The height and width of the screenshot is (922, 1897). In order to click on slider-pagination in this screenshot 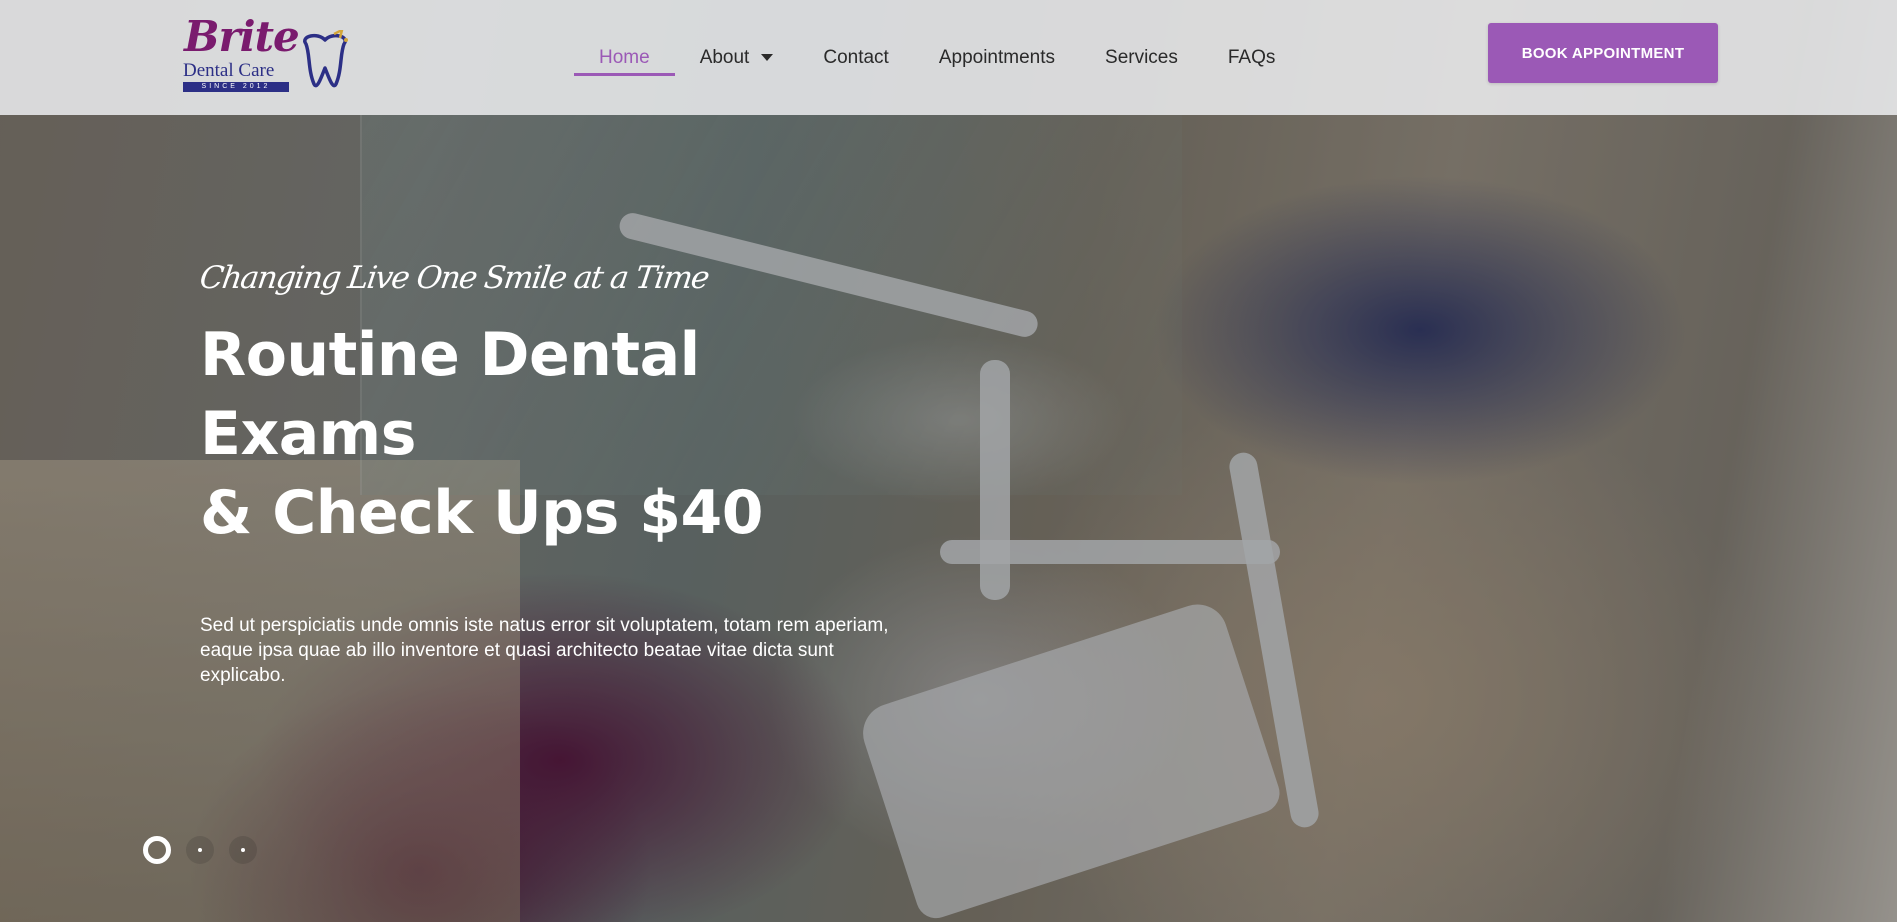, I will do `click(207, 850)`.